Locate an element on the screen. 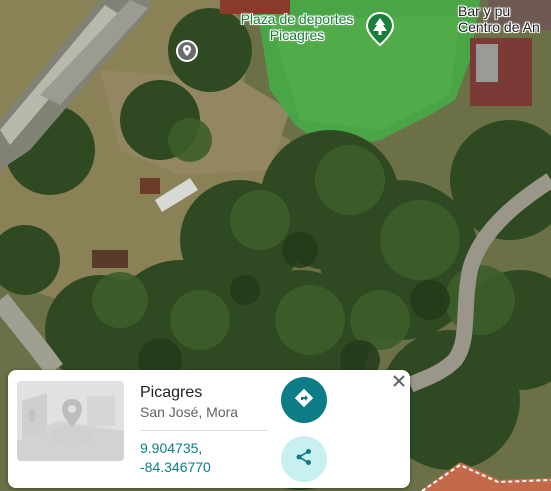 The image size is (551, 491). close-icon is located at coordinates (399, 383).